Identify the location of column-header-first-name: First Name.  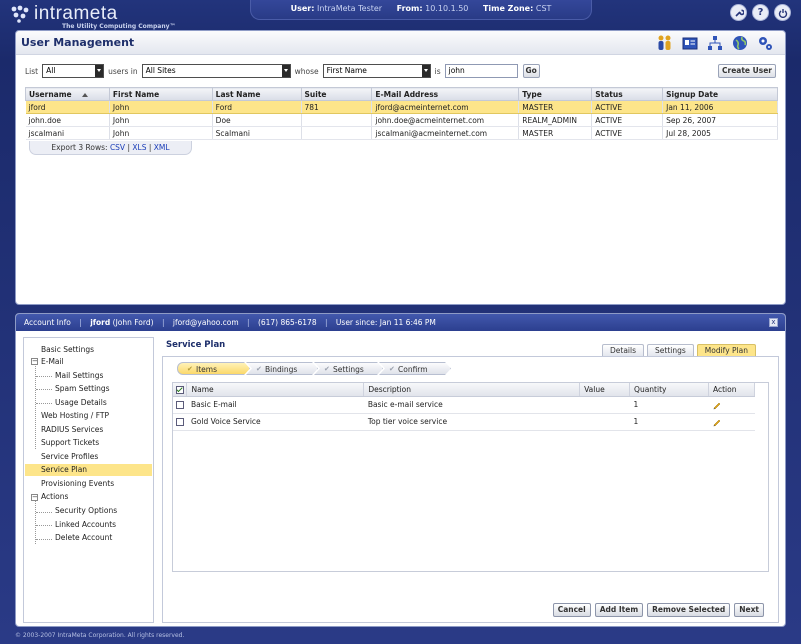
(160, 94).